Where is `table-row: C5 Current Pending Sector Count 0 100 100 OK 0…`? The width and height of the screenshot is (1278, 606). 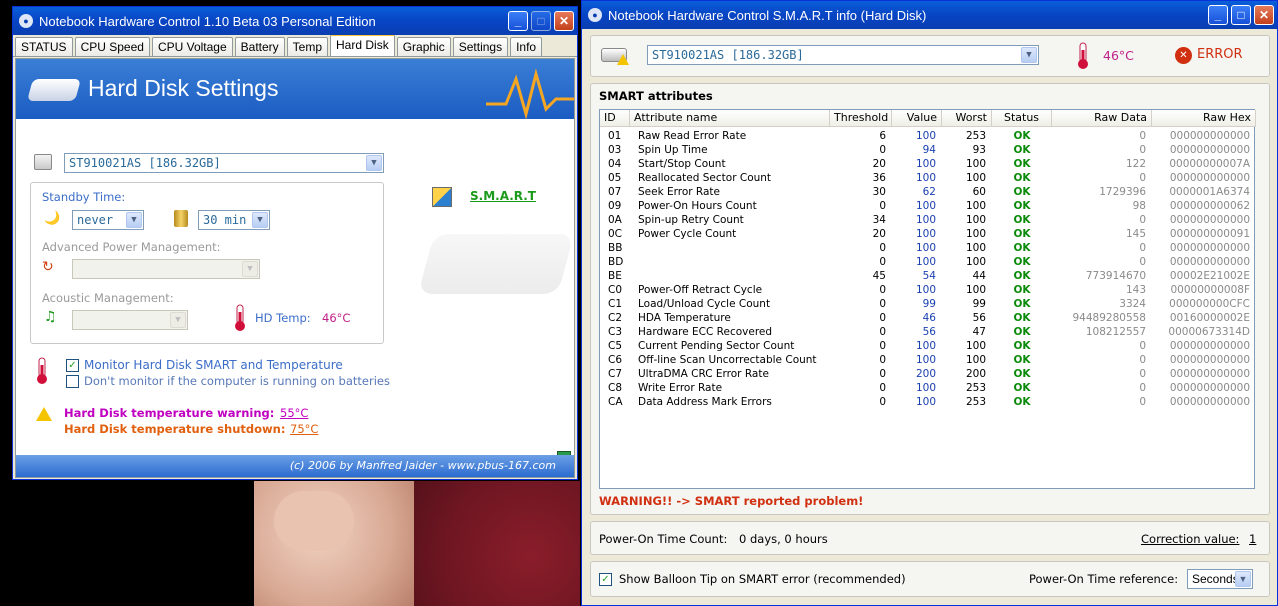
table-row: C5 Current Pending Sector Count 0 100 100 OK 0… is located at coordinates (928, 346).